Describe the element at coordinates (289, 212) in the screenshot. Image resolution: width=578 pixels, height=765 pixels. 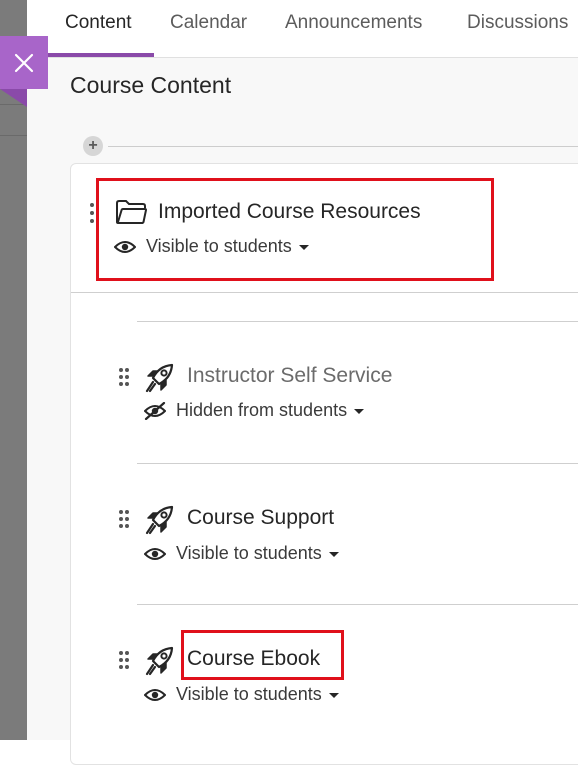
I see `item-title: Imported Course Resources` at that location.